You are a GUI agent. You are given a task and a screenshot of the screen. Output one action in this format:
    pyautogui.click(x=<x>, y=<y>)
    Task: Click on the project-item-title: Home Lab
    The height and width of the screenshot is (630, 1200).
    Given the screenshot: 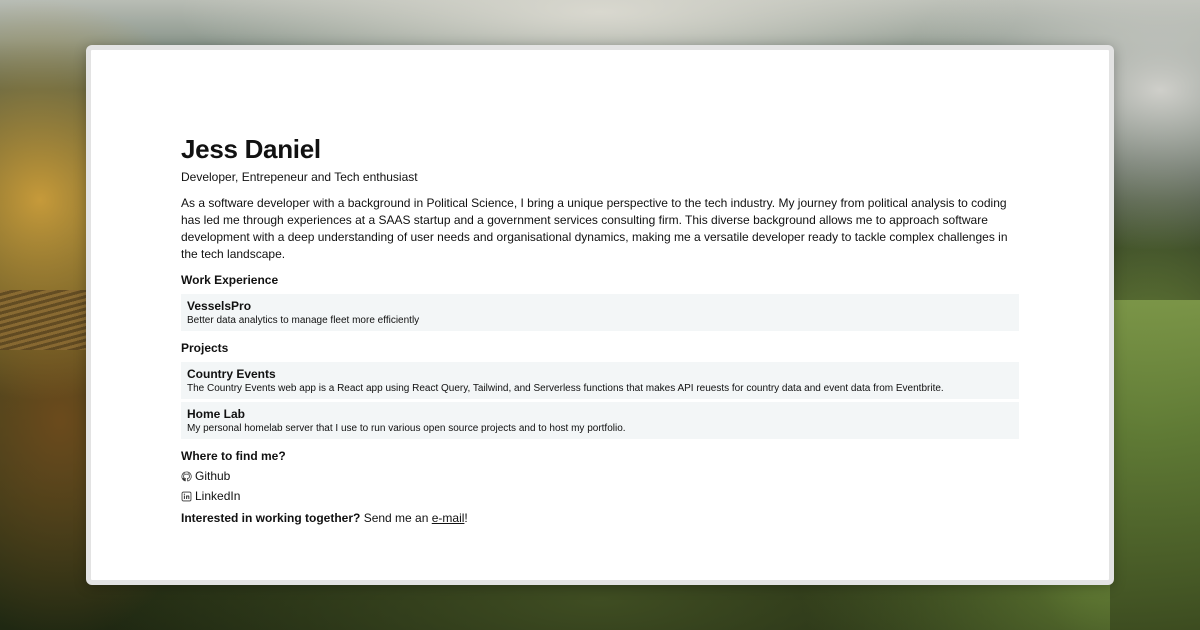 What is the action you would take?
    pyautogui.click(x=216, y=414)
    